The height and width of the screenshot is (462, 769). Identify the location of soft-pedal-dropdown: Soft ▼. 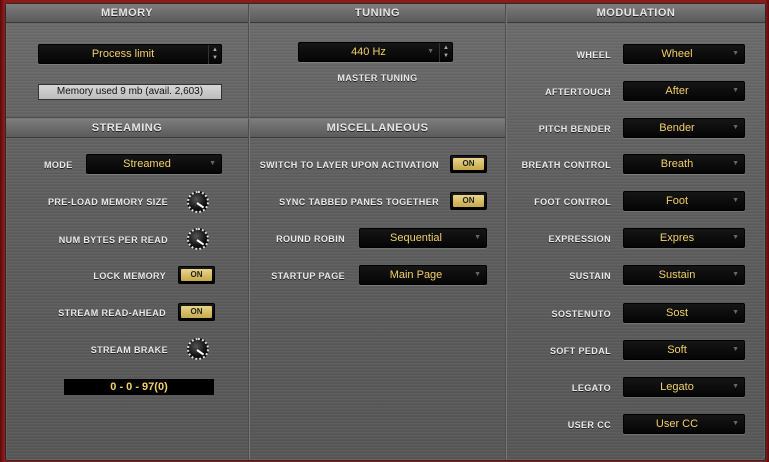
(684, 350).